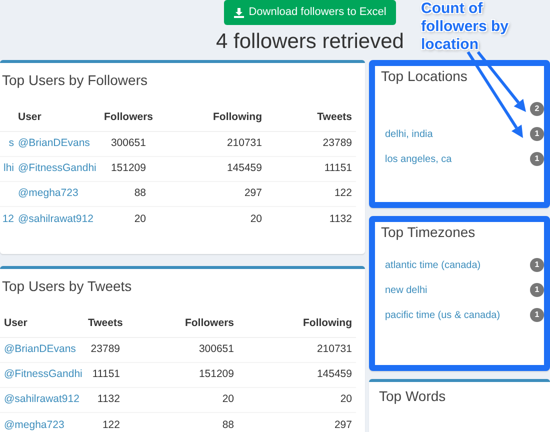 This screenshot has width=550, height=432. I want to click on panel-title: Top Words, so click(413, 396).